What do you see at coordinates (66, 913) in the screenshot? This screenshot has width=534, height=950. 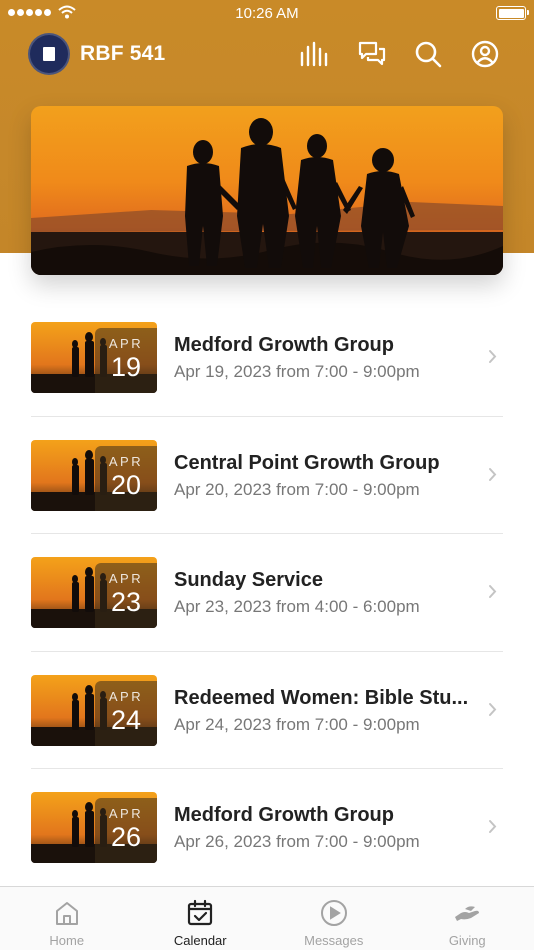 I see `home-icon` at bounding box center [66, 913].